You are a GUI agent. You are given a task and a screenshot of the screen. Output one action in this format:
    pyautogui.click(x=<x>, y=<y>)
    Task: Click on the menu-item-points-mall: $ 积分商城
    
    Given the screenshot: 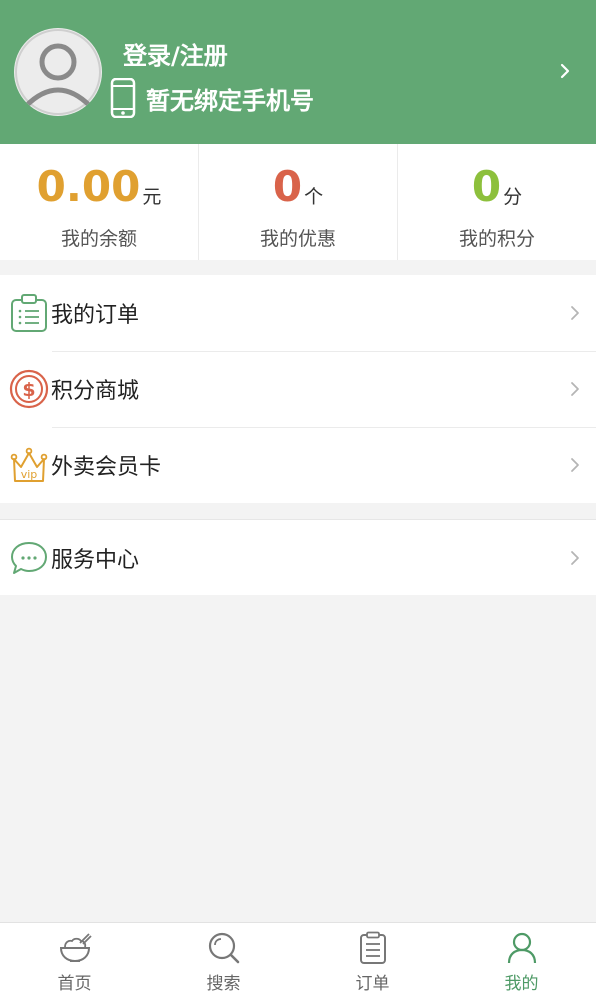 What is the action you would take?
    pyautogui.click(x=298, y=389)
    